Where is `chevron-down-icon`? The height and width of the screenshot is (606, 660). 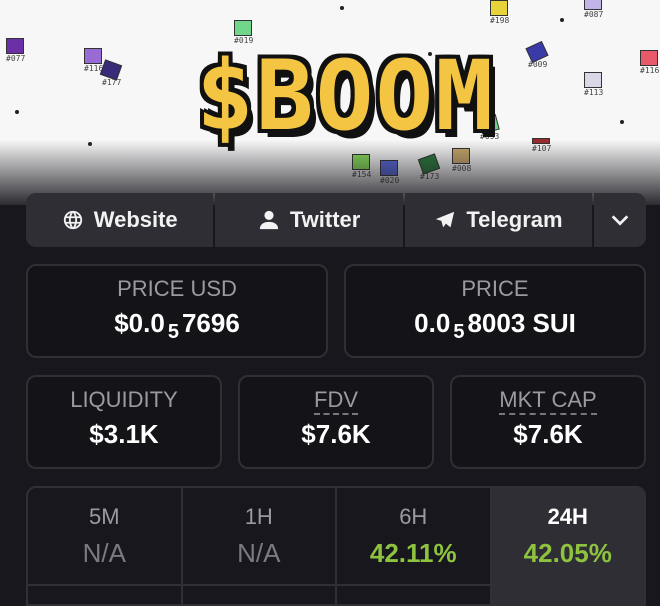
chevron-down-icon is located at coordinates (620, 220).